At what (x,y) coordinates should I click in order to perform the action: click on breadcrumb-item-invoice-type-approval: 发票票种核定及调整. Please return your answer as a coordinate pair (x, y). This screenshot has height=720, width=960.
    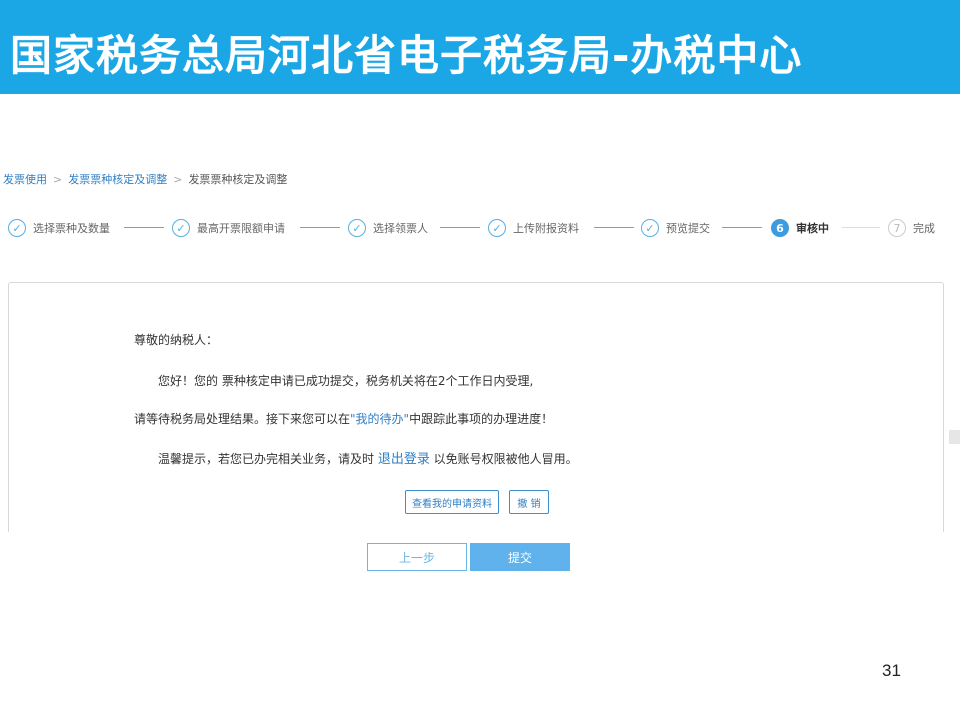
    Looking at the image, I should click on (117, 179).